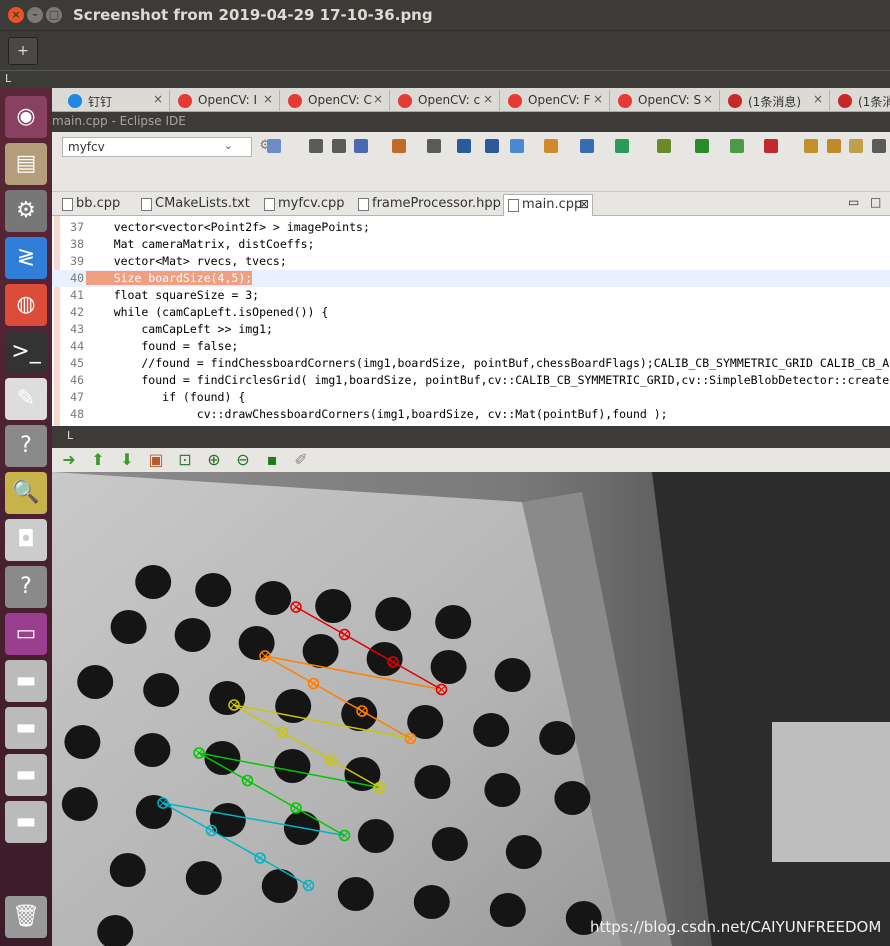 This screenshot has width=890, height=946. I want to click on close-window-button: ×, so click(16, 15).